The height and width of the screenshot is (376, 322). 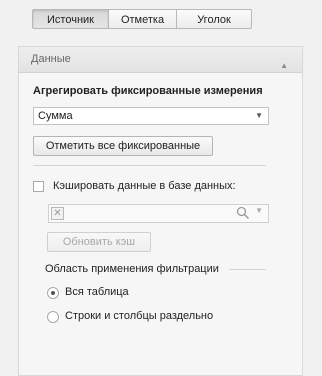 I want to click on aggregation-select: Сумма ▼, so click(x=151, y=116).